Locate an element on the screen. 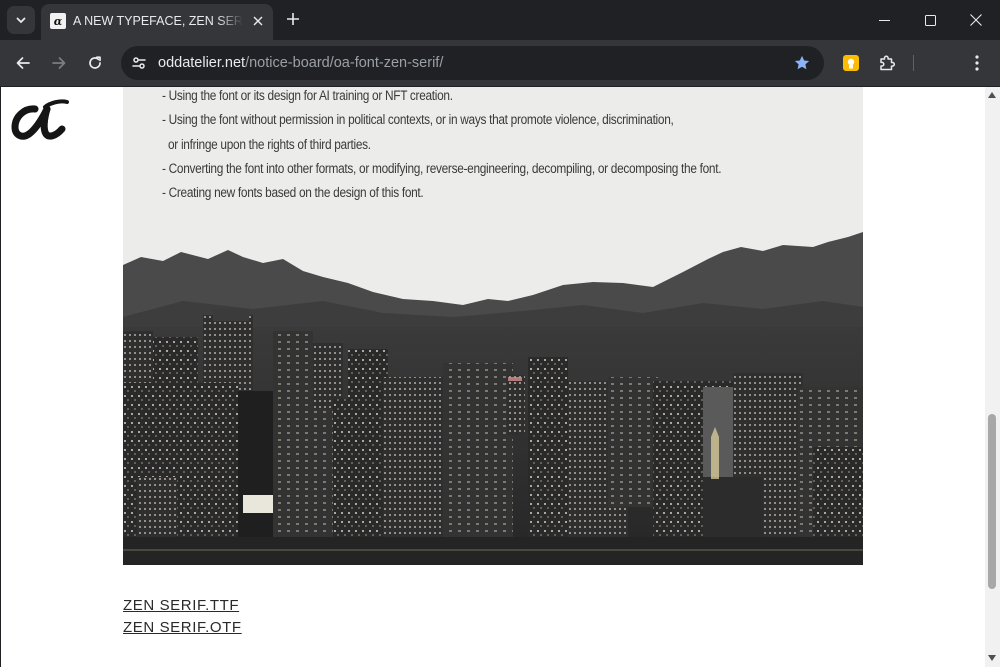  tab-close-button is located at coordinates (258, 21).